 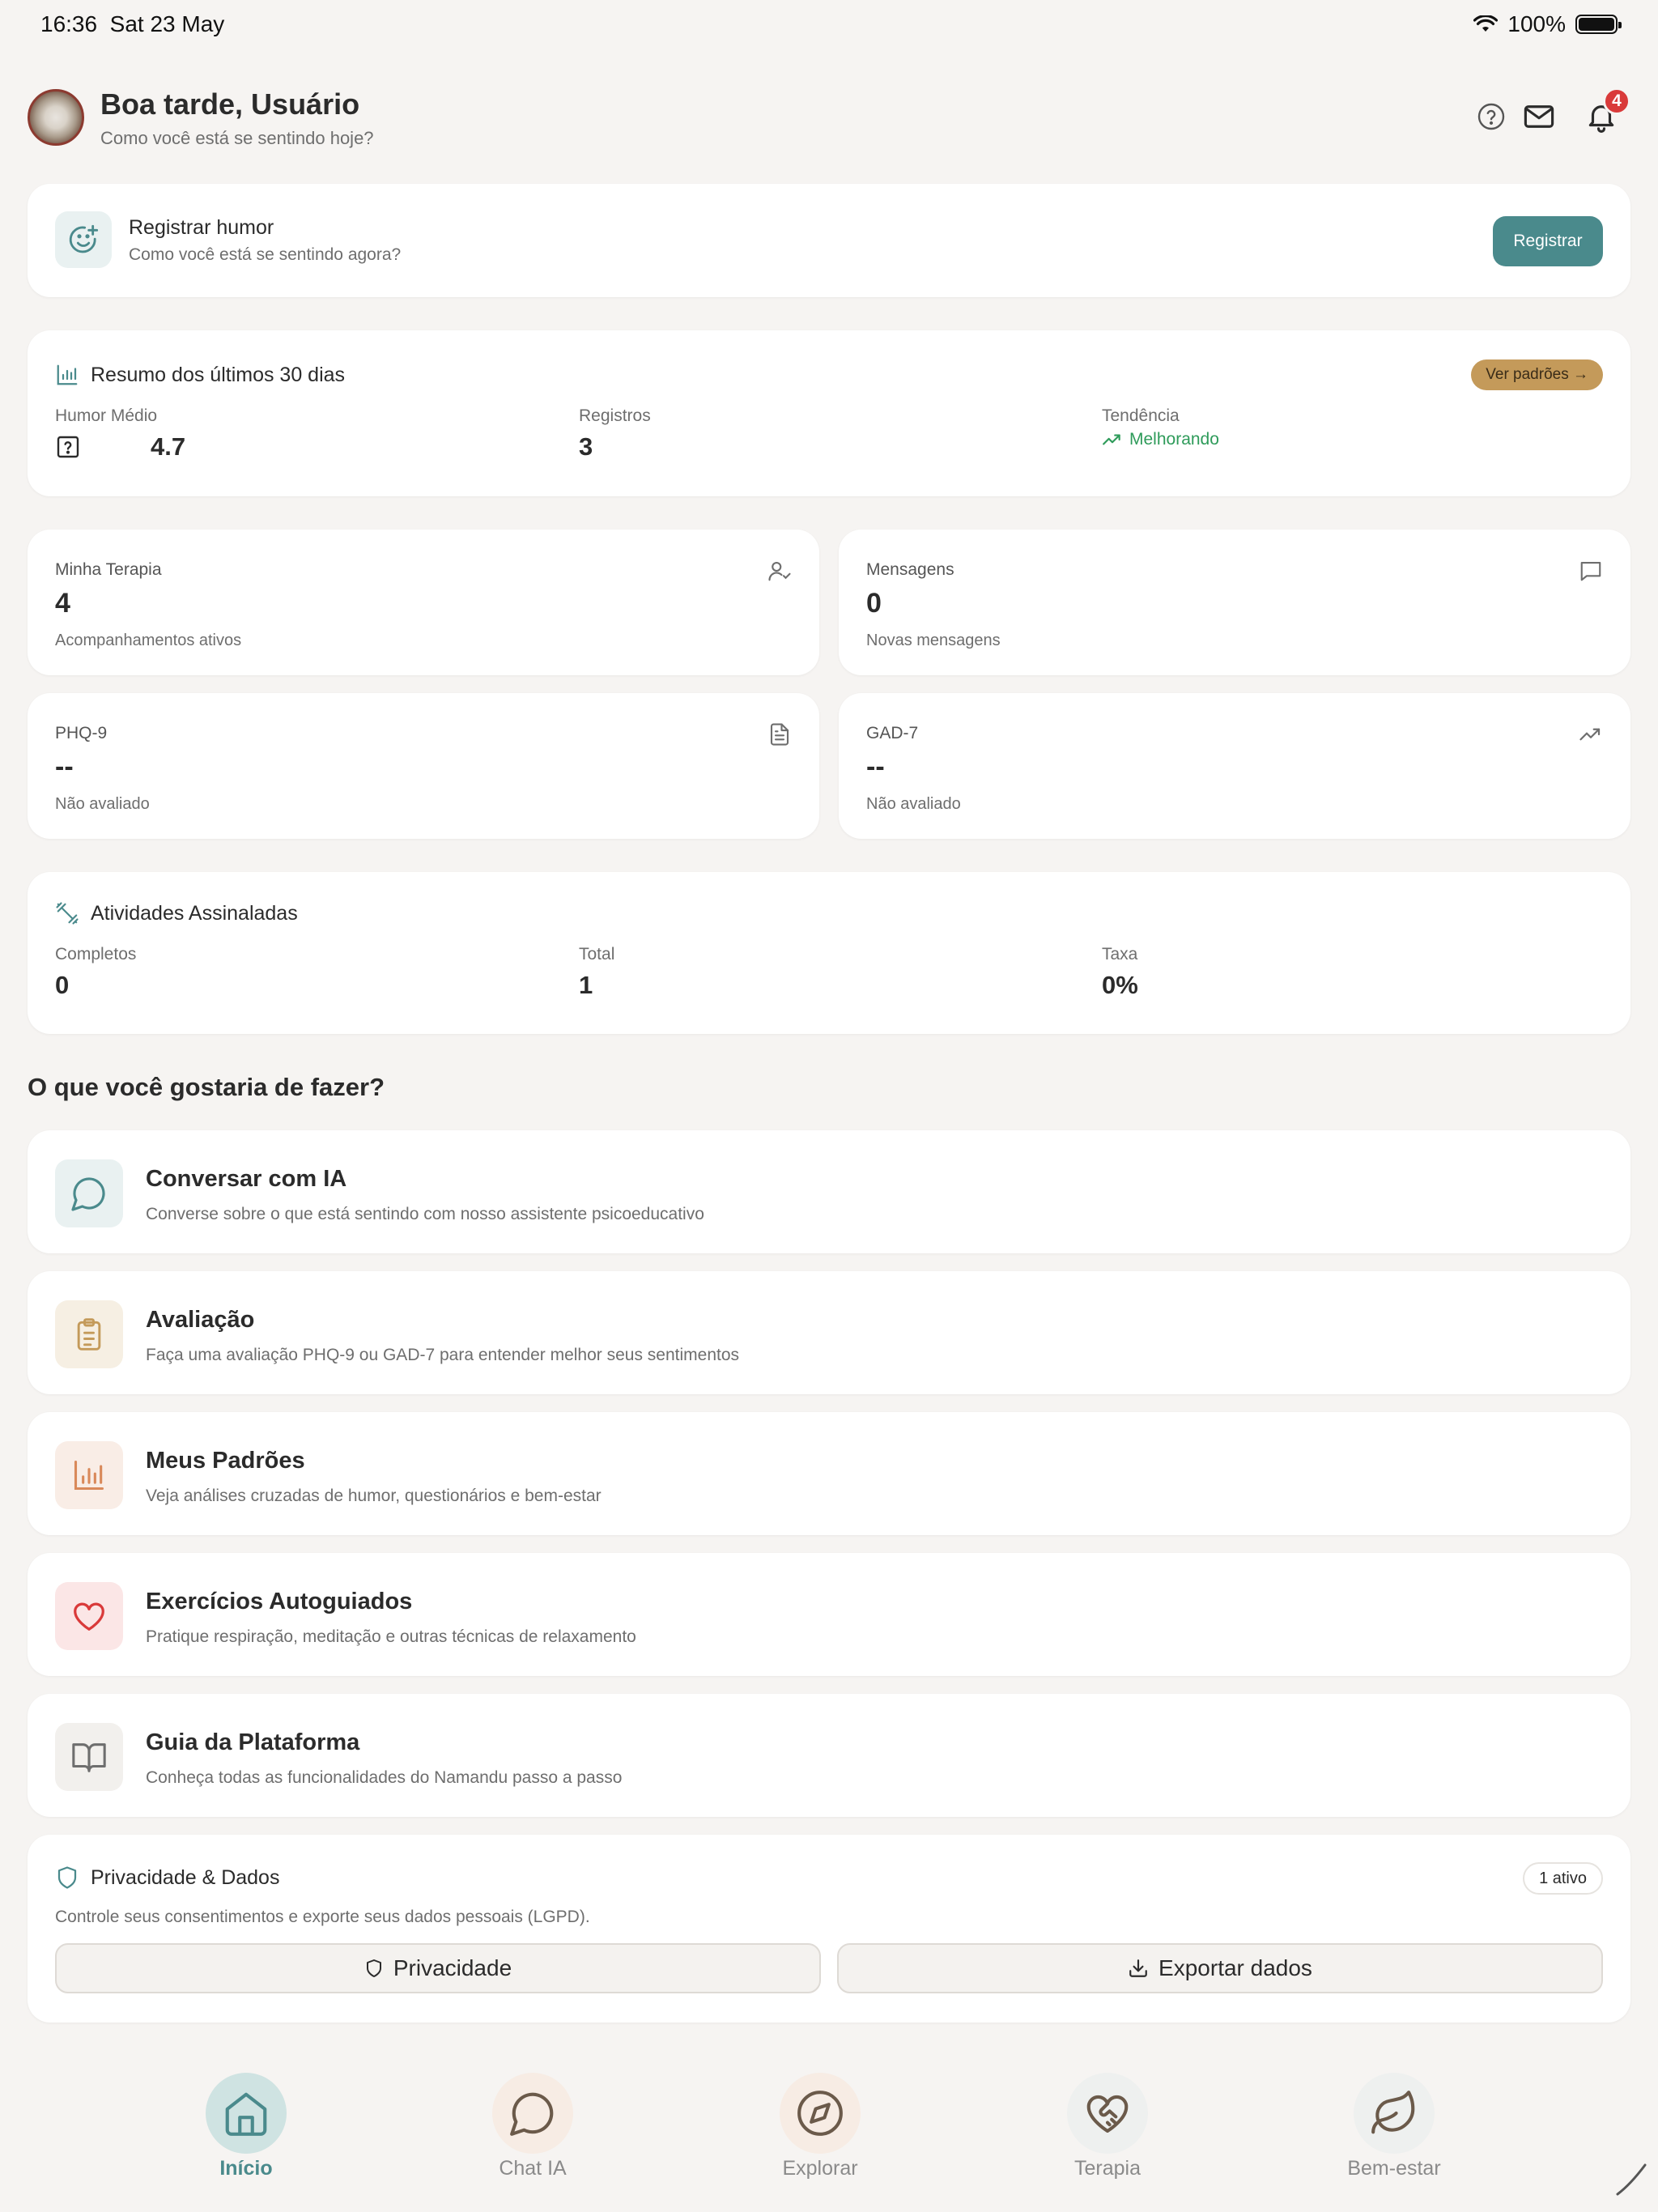 I want to click on dumbbell-icon, so click(x=67, y=914).